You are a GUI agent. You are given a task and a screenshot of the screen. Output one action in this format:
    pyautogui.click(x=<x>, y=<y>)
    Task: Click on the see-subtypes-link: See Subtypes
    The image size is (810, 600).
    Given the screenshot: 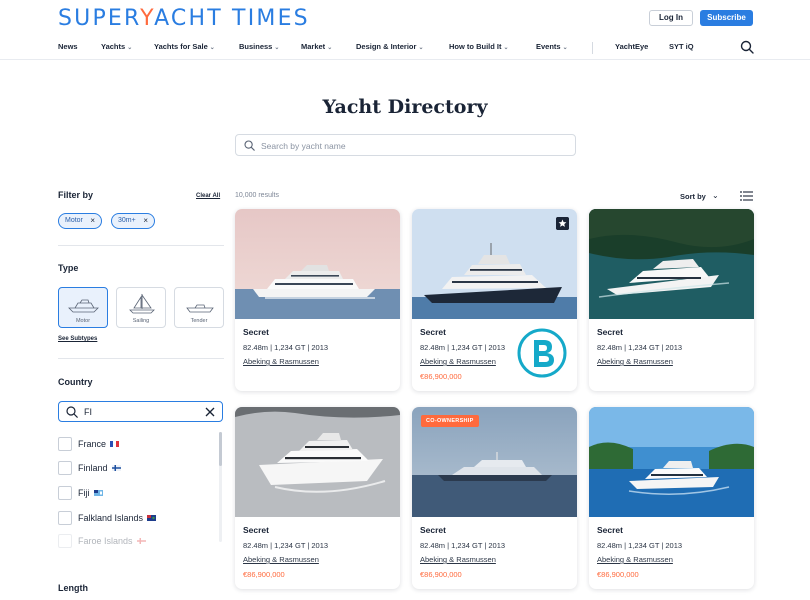 What is the action you would take?
    pyautogui.click(x=77, y=339)
    